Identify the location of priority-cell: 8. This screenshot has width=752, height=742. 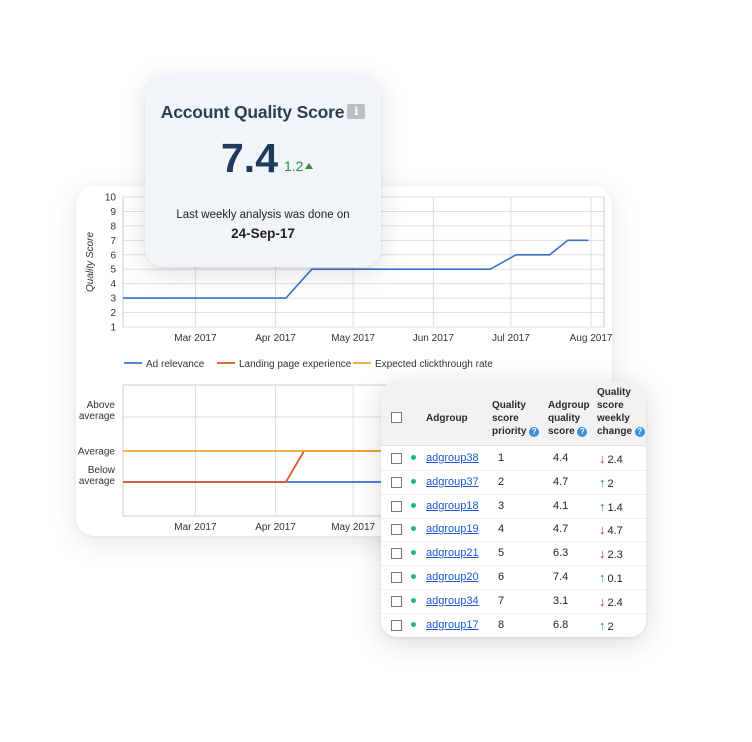
(501, 624).